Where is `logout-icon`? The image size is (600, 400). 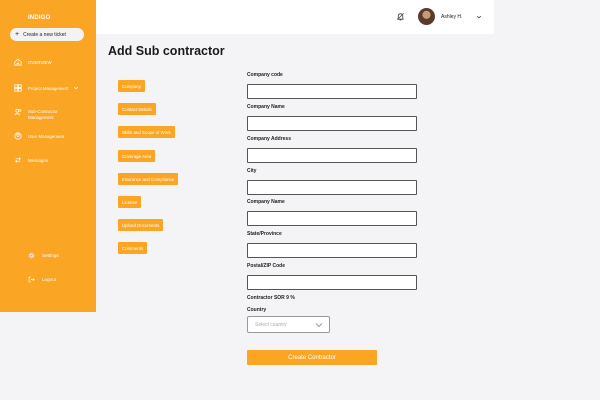
logout-icon is located at coordinates (31, 279).